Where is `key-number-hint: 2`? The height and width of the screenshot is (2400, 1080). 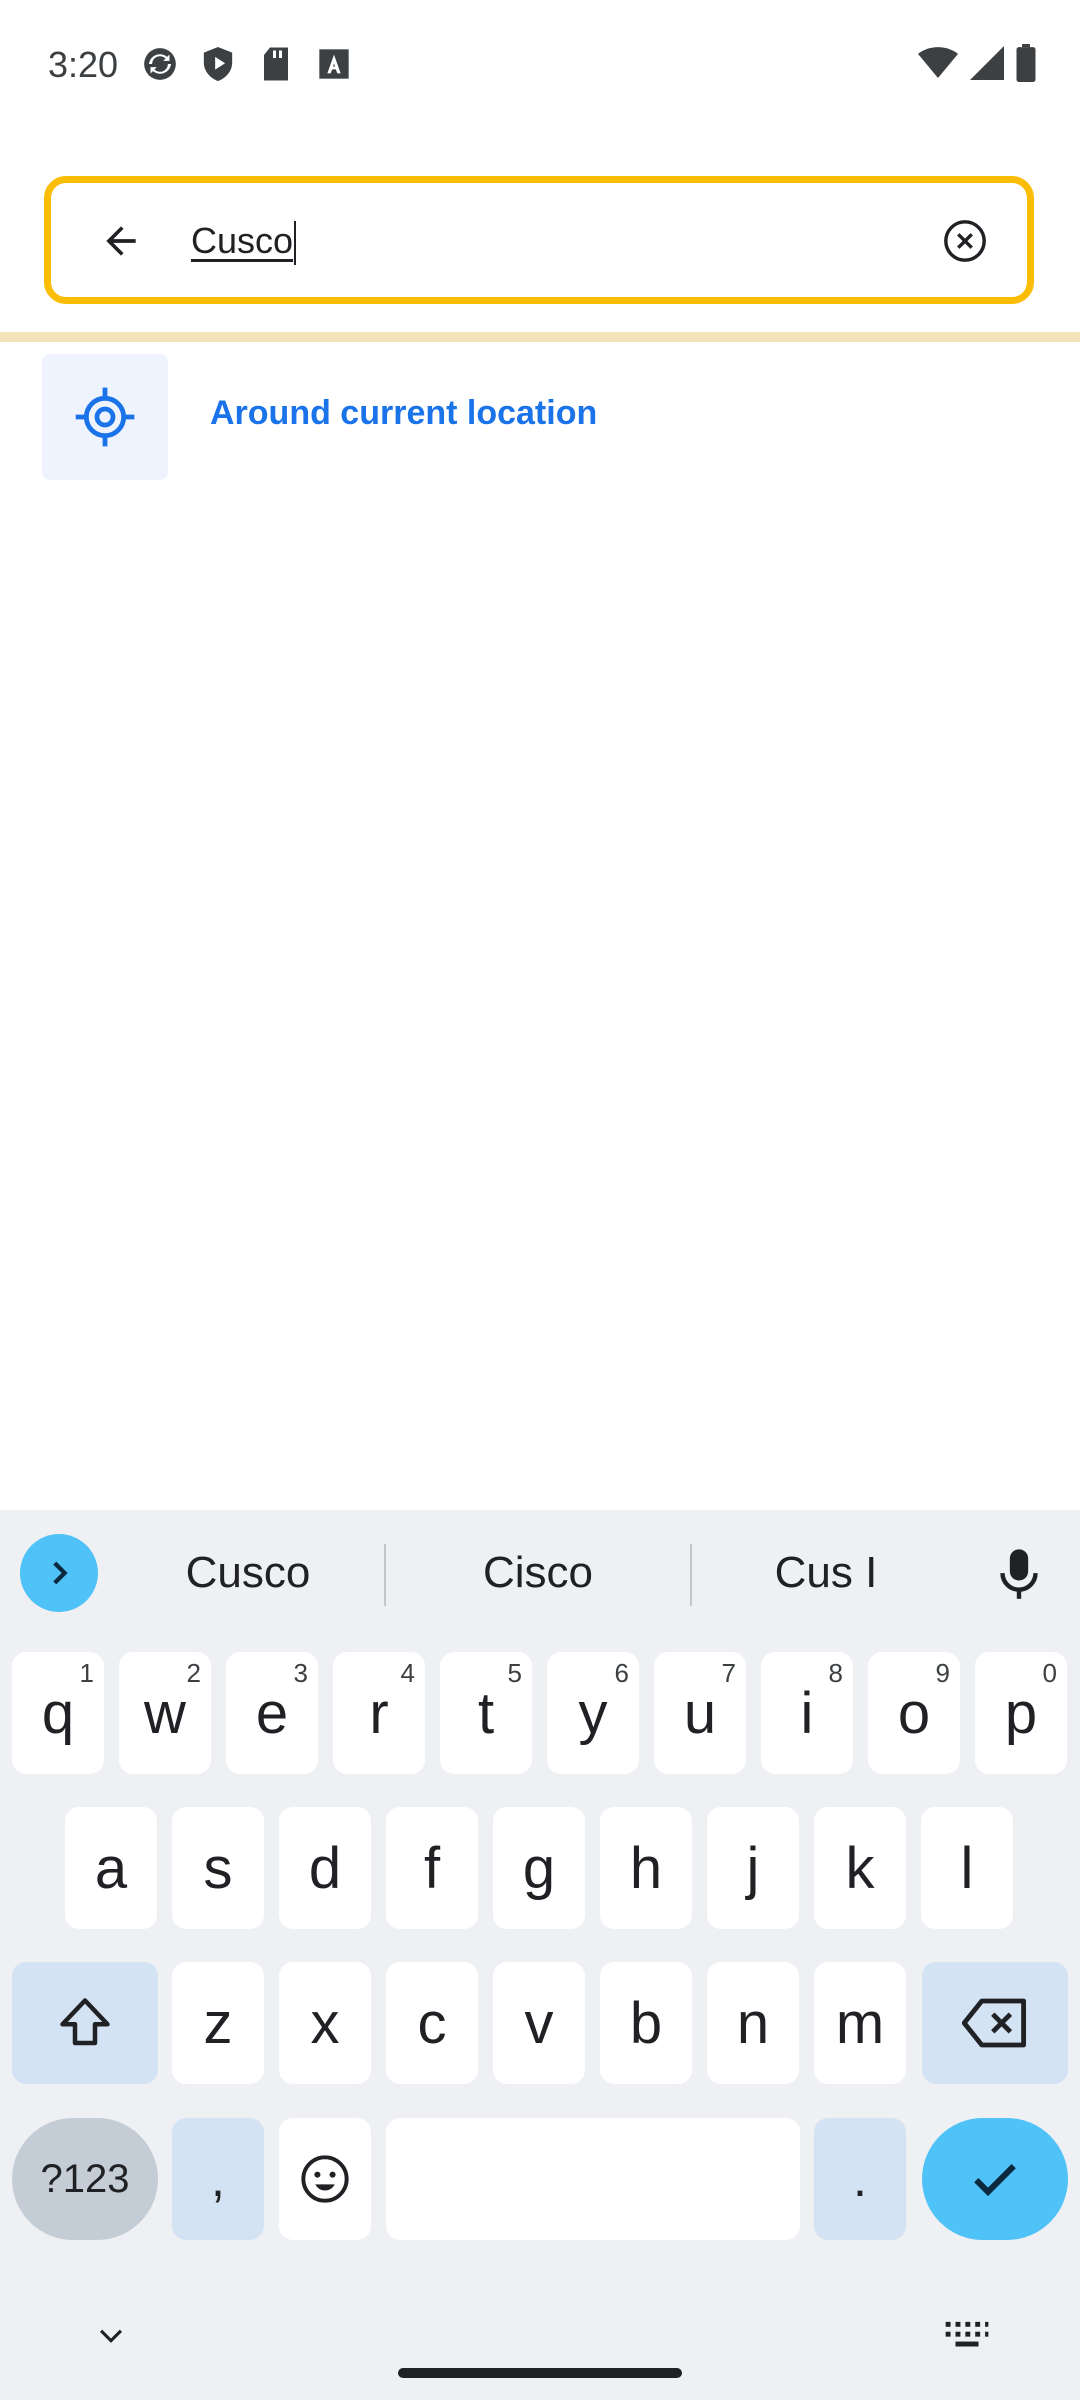
key-number-hint: 2 is located at coordinates (193, 1673).